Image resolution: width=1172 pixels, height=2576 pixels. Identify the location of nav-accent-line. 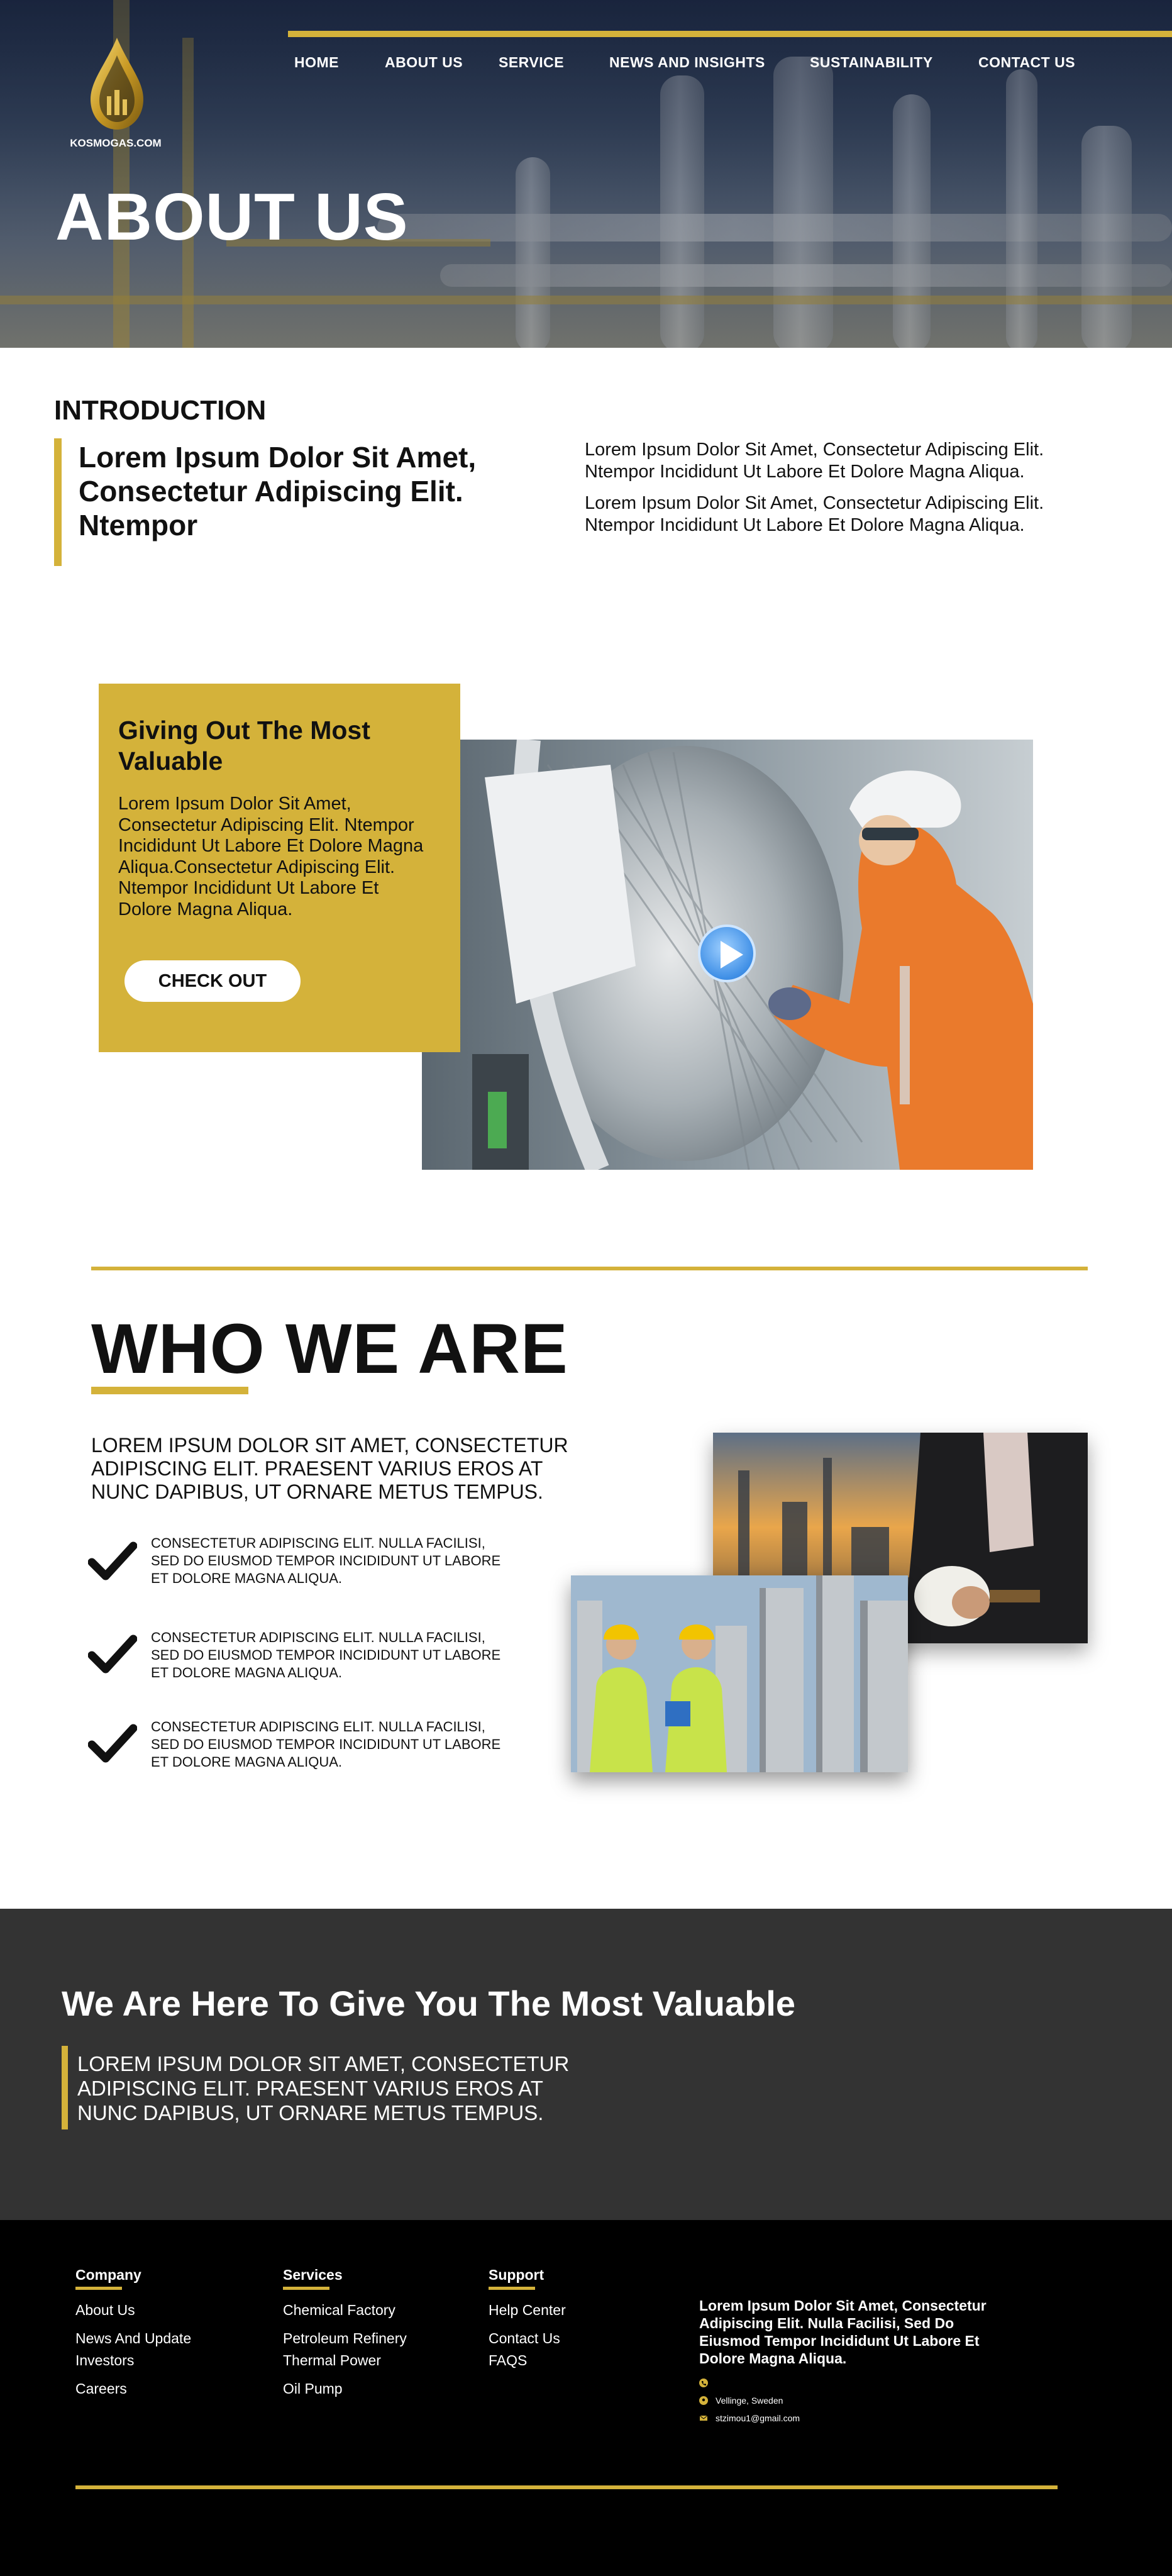
(730, 34).